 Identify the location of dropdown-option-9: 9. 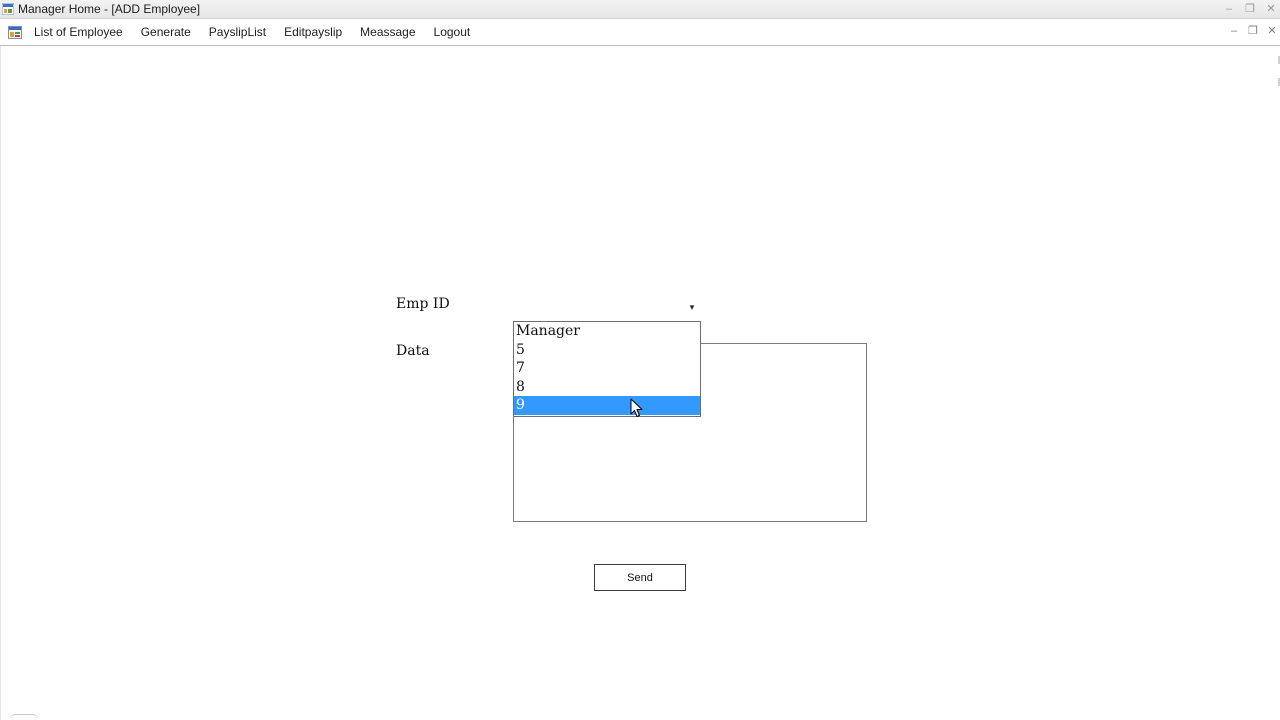
(607, 405).